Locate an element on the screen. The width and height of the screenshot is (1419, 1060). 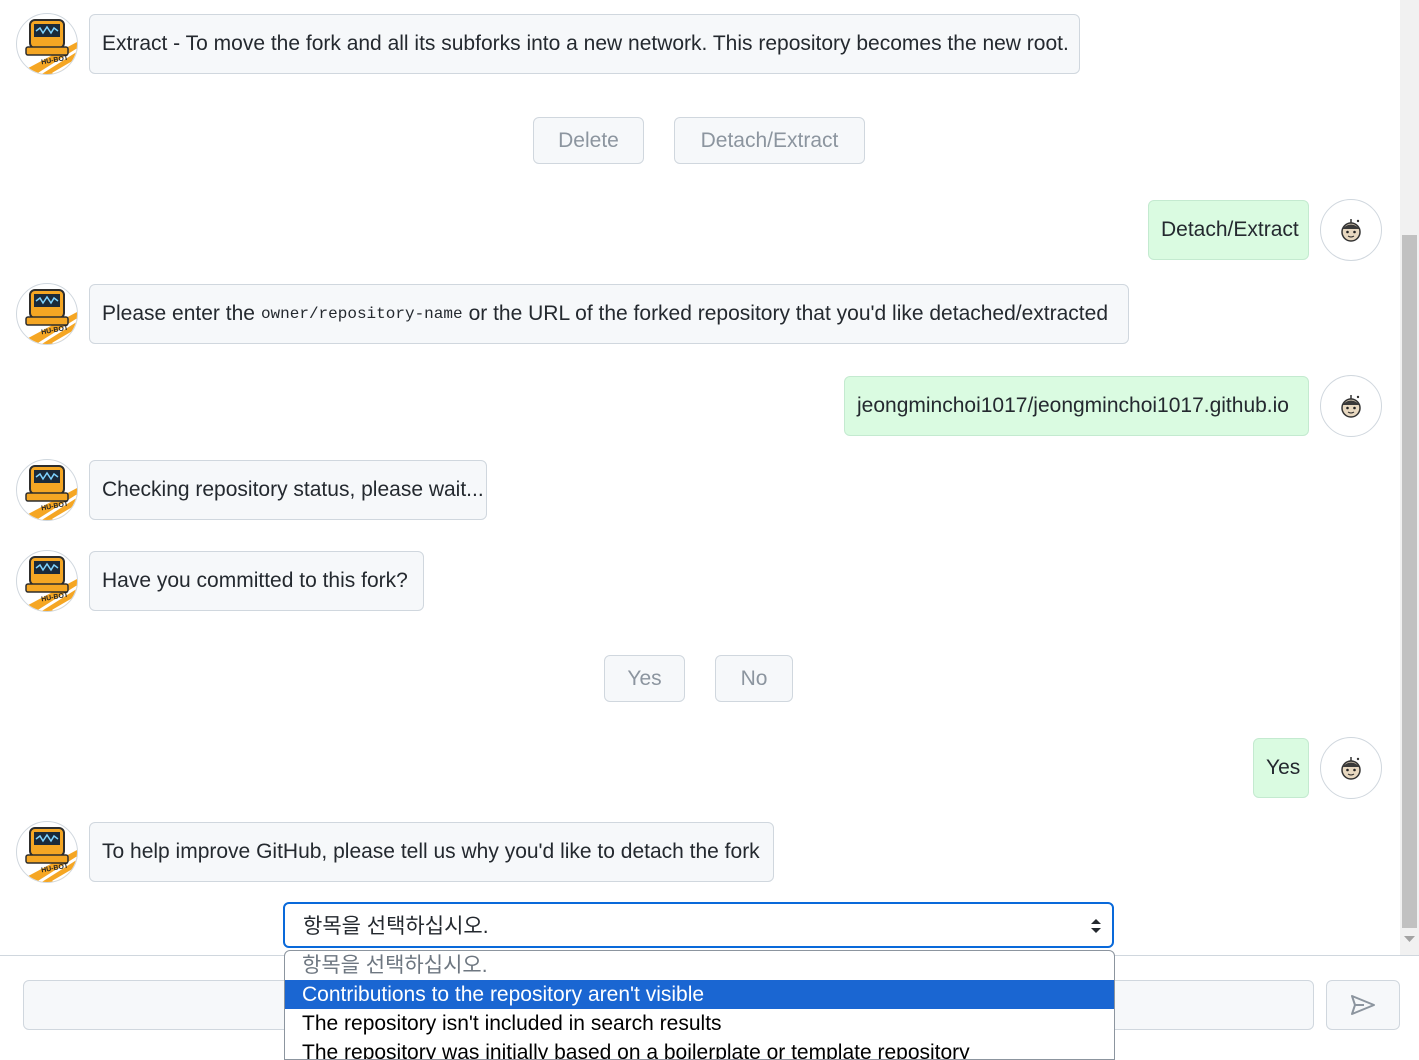
reason-select: 항목을 선택하십시오. is located at coordinates (698, 925).